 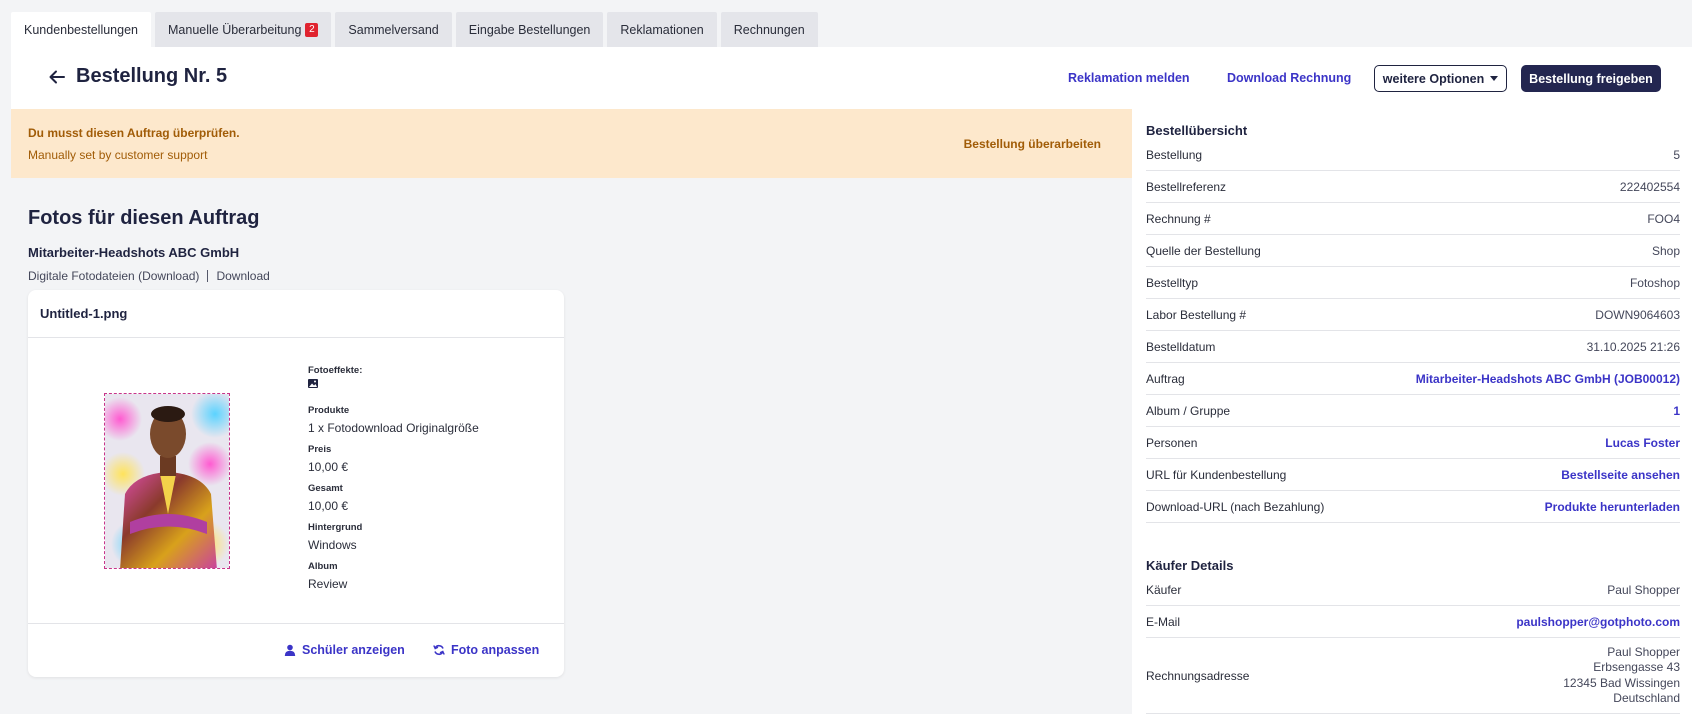 I want to click on summary-row-lab-order: Labor Bestellung # DOWN9064603, so click(x=1413, y=315).